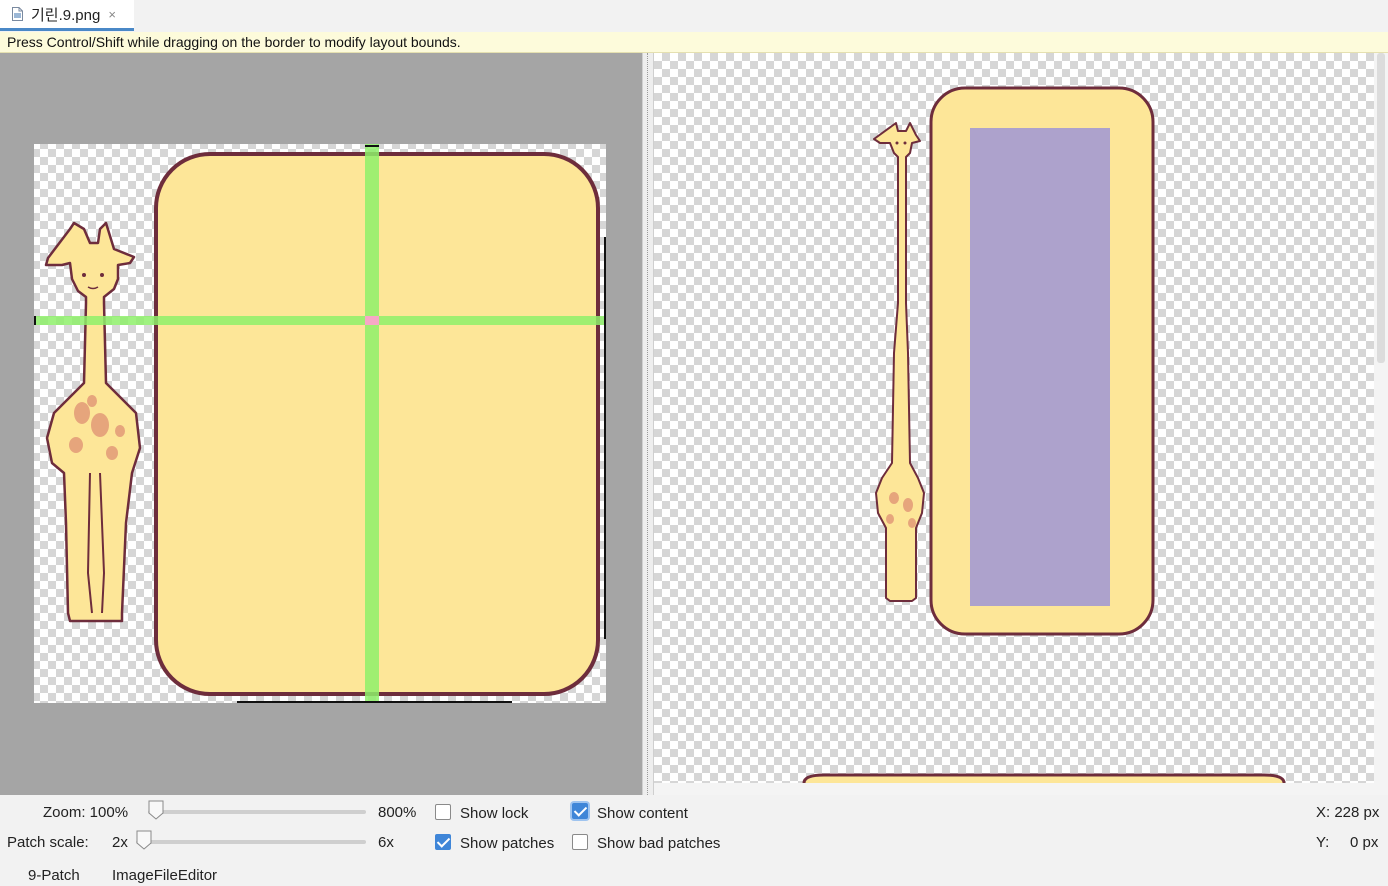  What do you see at coordinates (372, 146) in the screenshot?
I see `top-stretch-marker` at bounding box center [372, 146].